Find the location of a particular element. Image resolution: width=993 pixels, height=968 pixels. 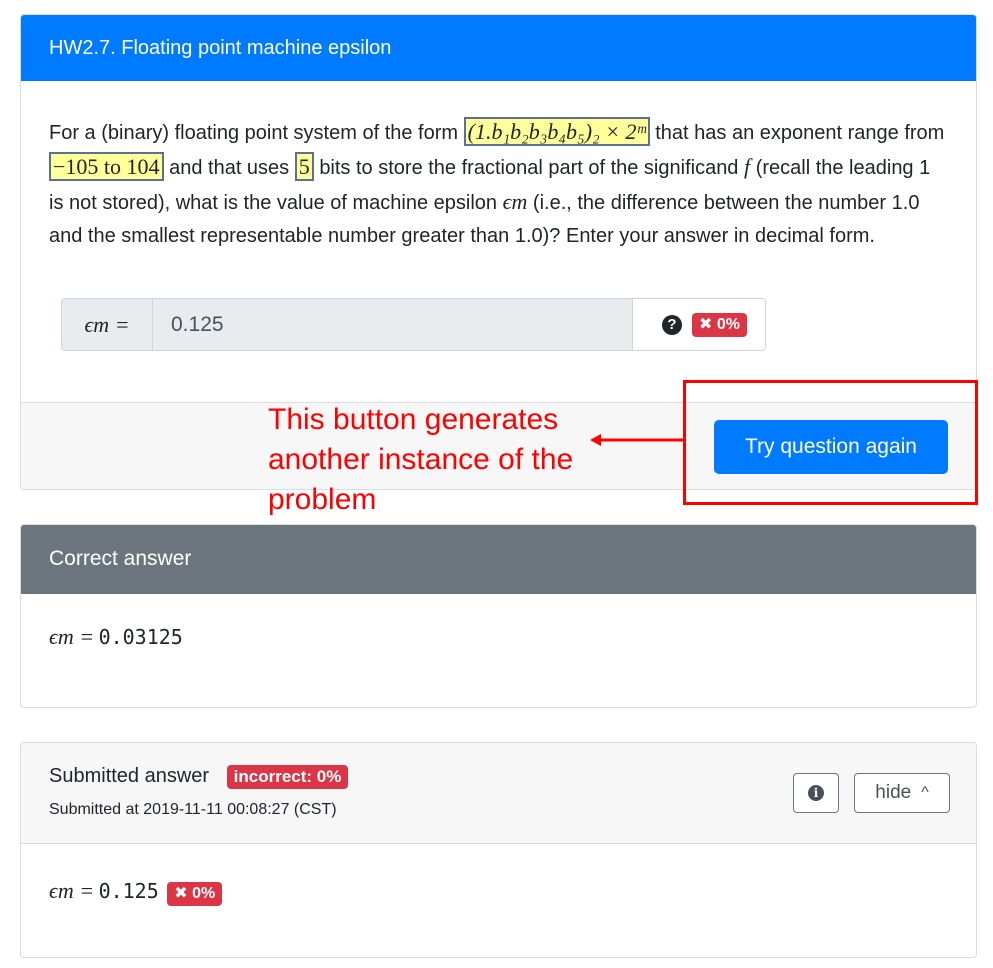

question-text-2: that has an exponent range from is located at coordinates (800, 133).